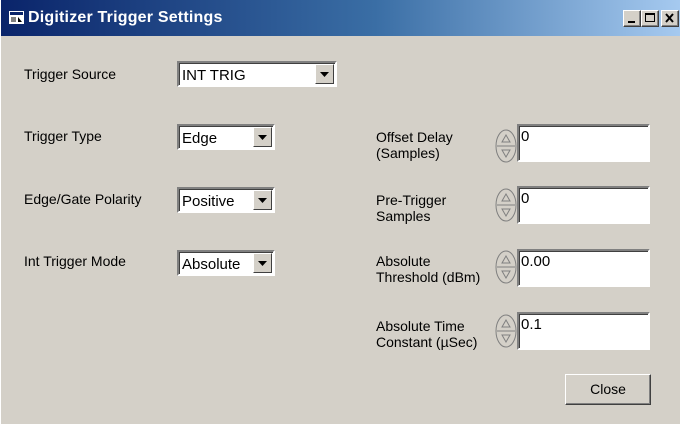  What do you see at coordinates (16, 17) in the screenshot?
I see `app-icon` at bounding box center [16, 17].